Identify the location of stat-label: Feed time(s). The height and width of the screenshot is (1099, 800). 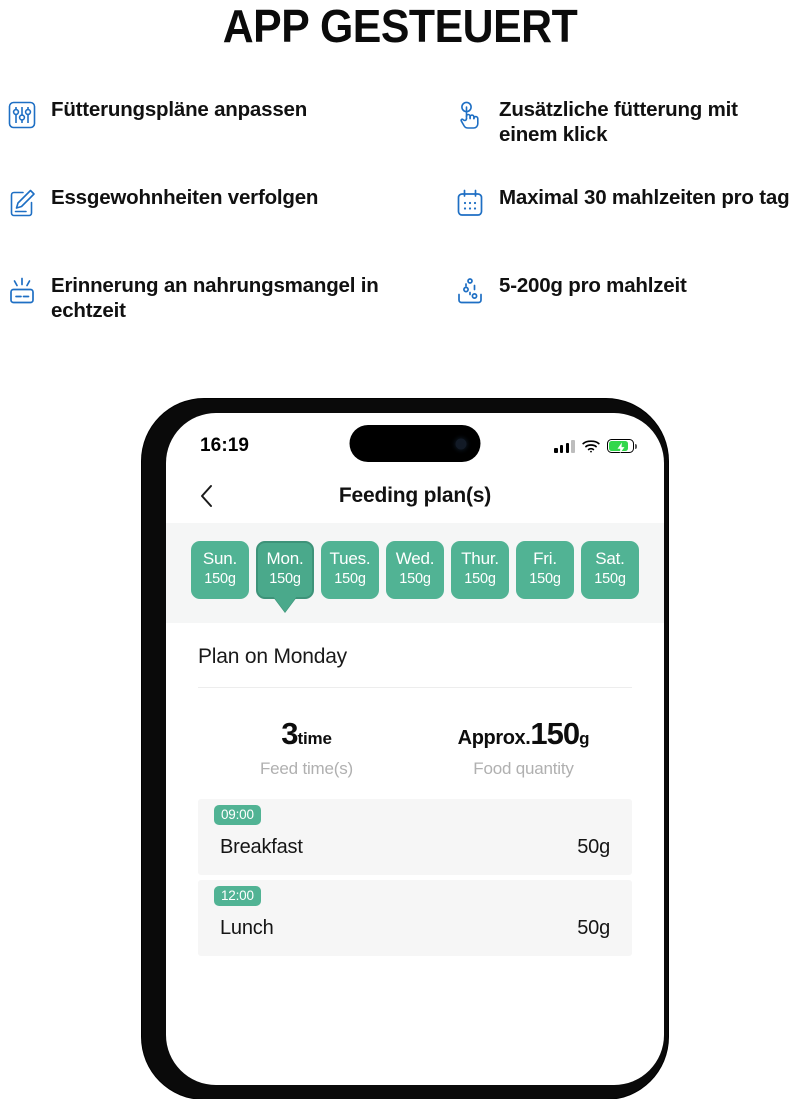
(306, 769).